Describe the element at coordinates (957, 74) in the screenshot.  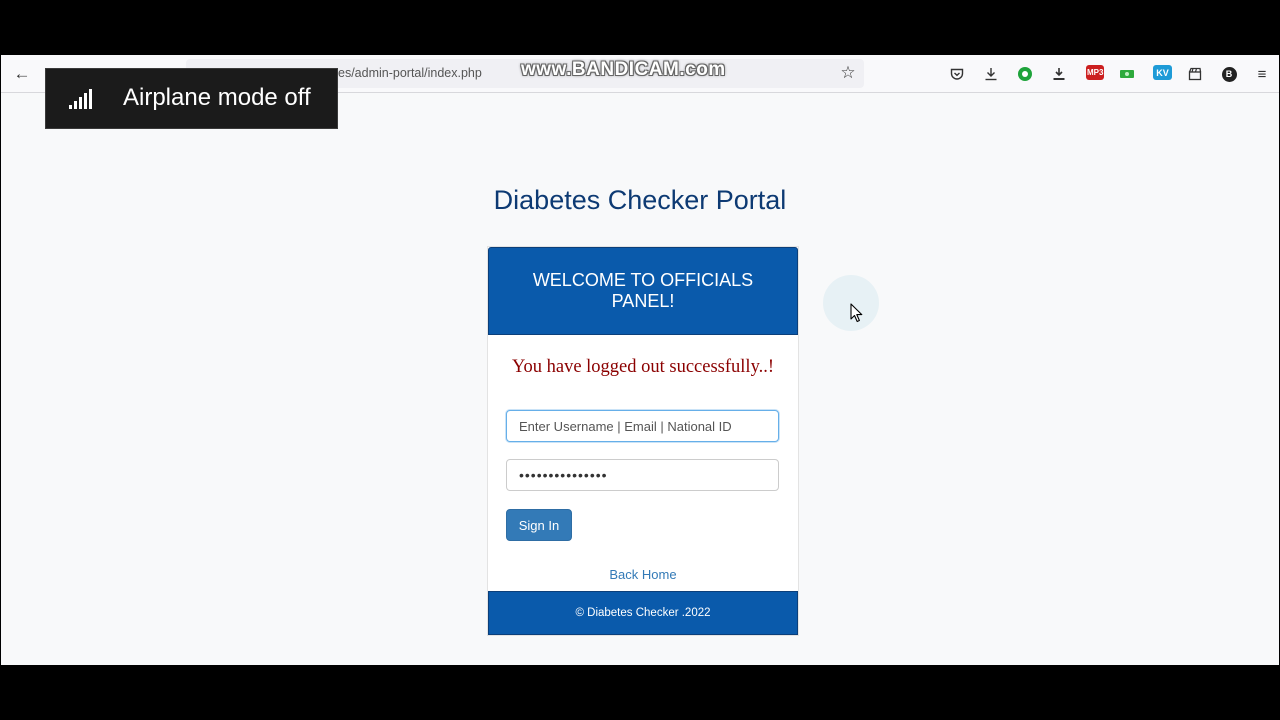
I see `pocket-icon` at that location.